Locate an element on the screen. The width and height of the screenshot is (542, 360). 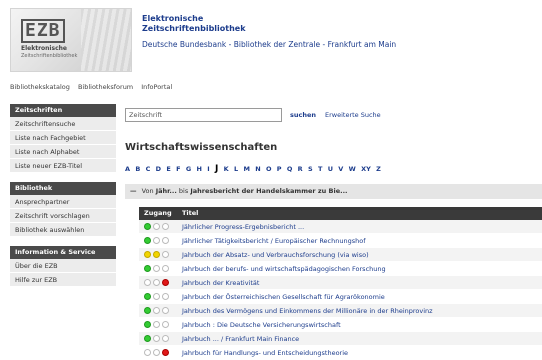
alphabet-letter: Q is located at coordinates (290, 169).